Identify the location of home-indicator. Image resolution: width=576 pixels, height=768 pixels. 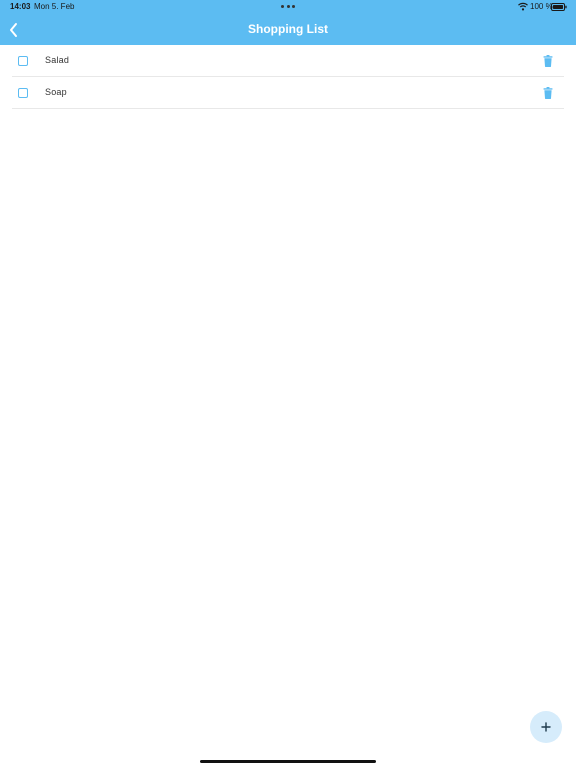
(288, 761).